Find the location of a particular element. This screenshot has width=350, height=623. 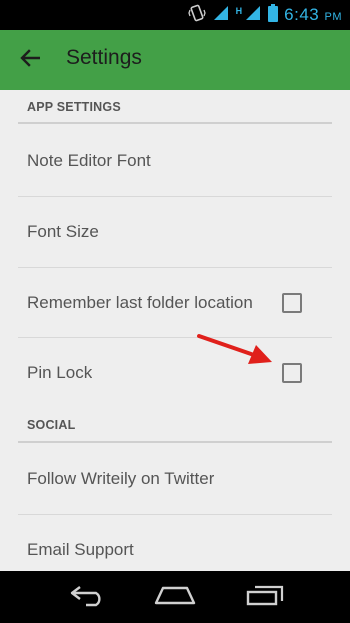

section-header-app-settings: APP SETTINGS is located at coordinates (74, 107).